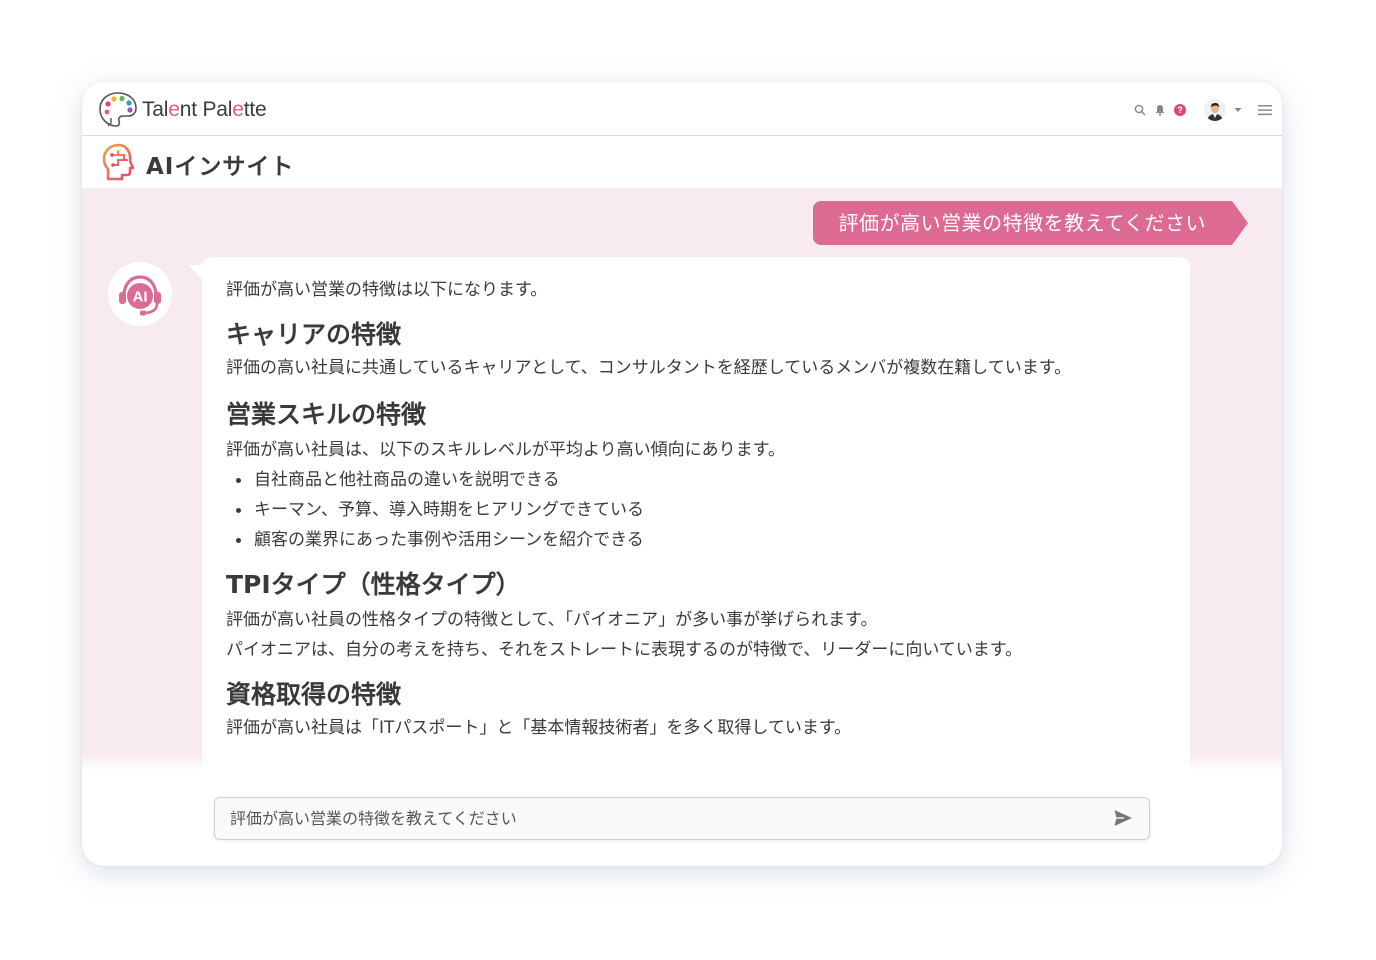  I want to click on top-icons: ?, so click(1203, 110).